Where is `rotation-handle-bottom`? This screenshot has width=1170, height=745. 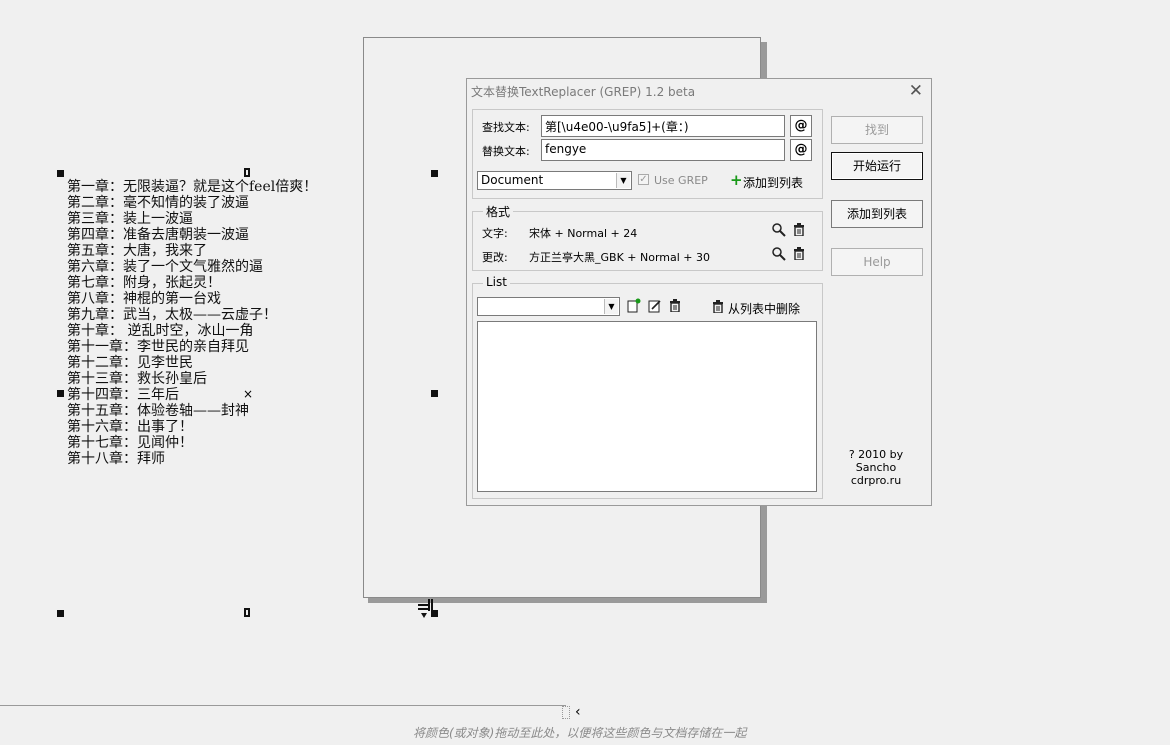 rotation-handle-bottom is located at coordinates (247, 612).